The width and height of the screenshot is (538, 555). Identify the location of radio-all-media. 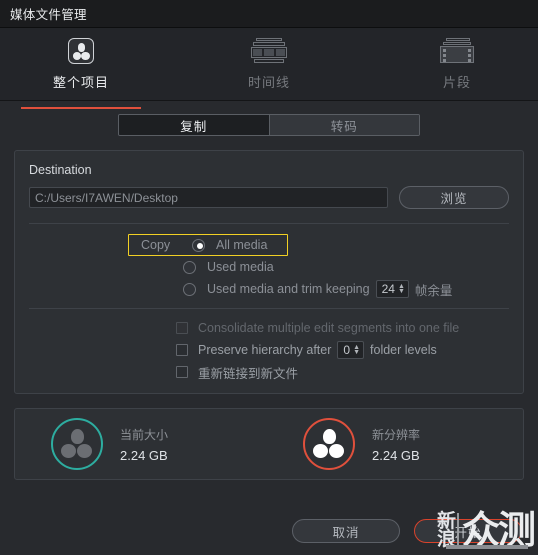
(198, 245).